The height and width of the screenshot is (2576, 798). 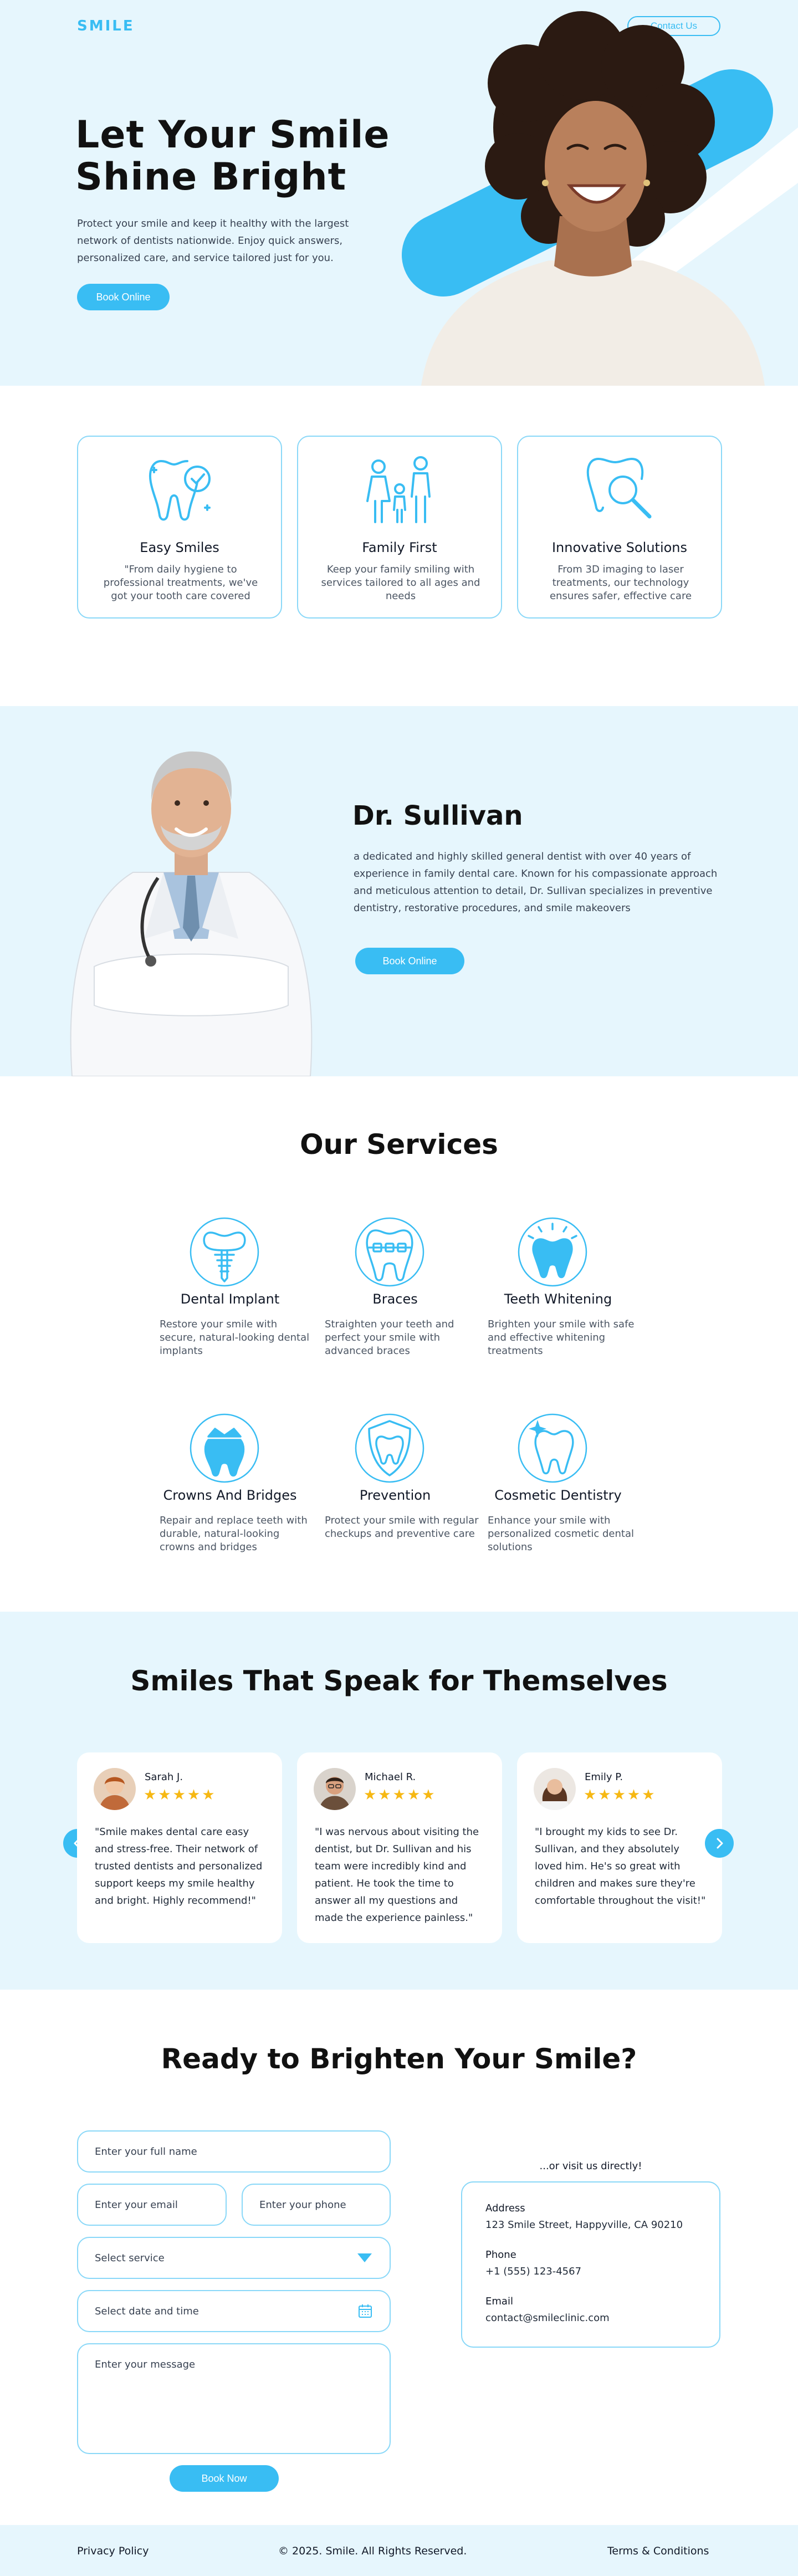 What do you see at coordinates (372, 2551) in the screenshot?
I see `copyright-text: © 2025. Smile. All Rights Reserved.` at bounding box center [372, 2551].